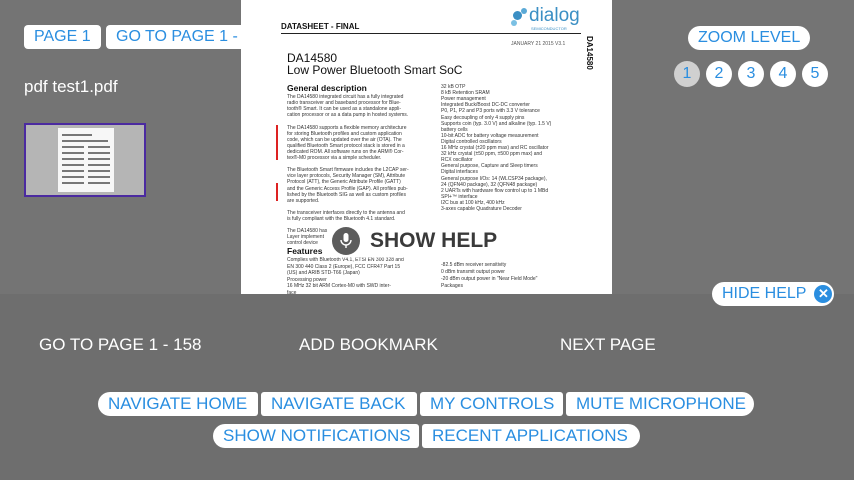  What do you see at coordinates (452, 286) in the screenshot?
I see `document-text-line: Packages` at bounding box center [452, 286].